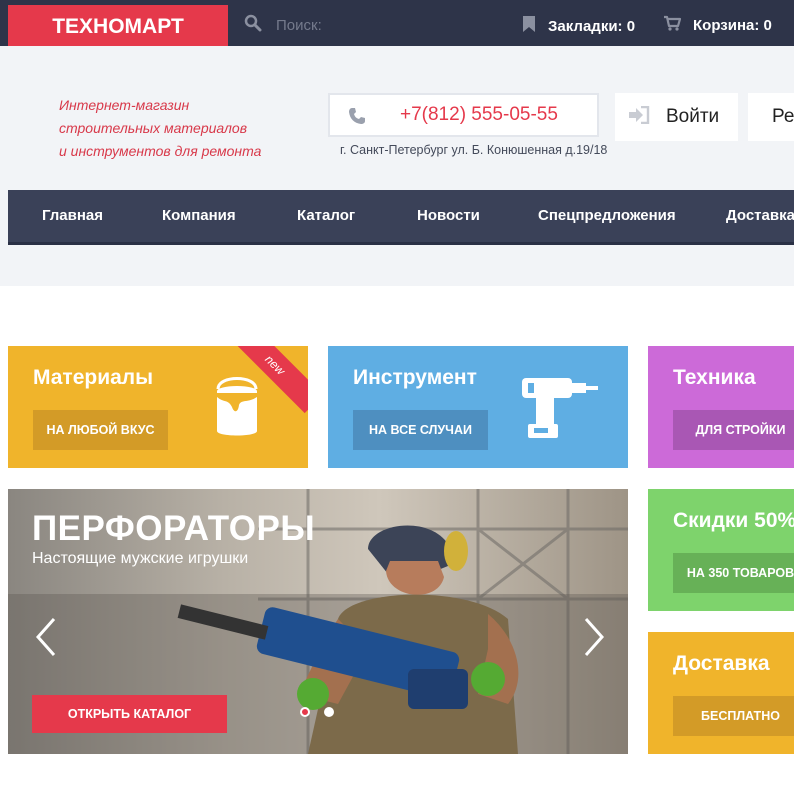 This screenshot has height=794, width=794. What do you see at coordinates (721, 693) in the screenshot?
I see `tile-delivery: Доставка БЕСПЛАТНО` at bounding box center [721, 693].